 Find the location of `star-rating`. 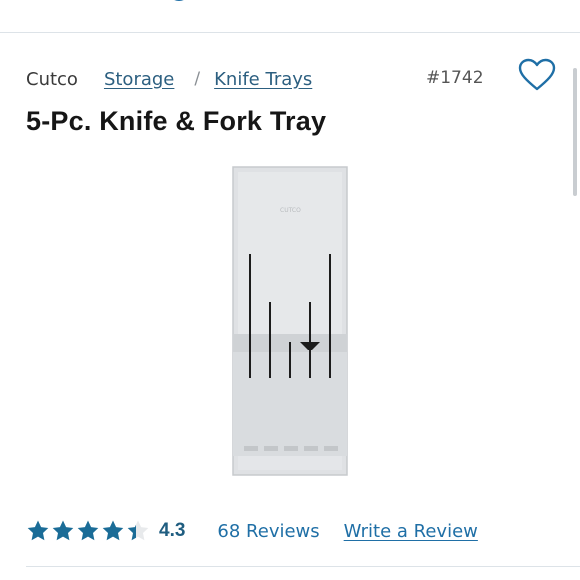

star-rating is located at coordinates (88, 531).